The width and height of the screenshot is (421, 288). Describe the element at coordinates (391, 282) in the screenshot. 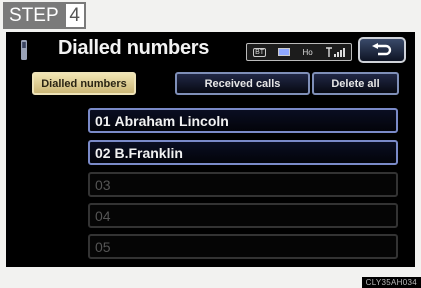

I see `image-code: CLY35AH034` at that location.